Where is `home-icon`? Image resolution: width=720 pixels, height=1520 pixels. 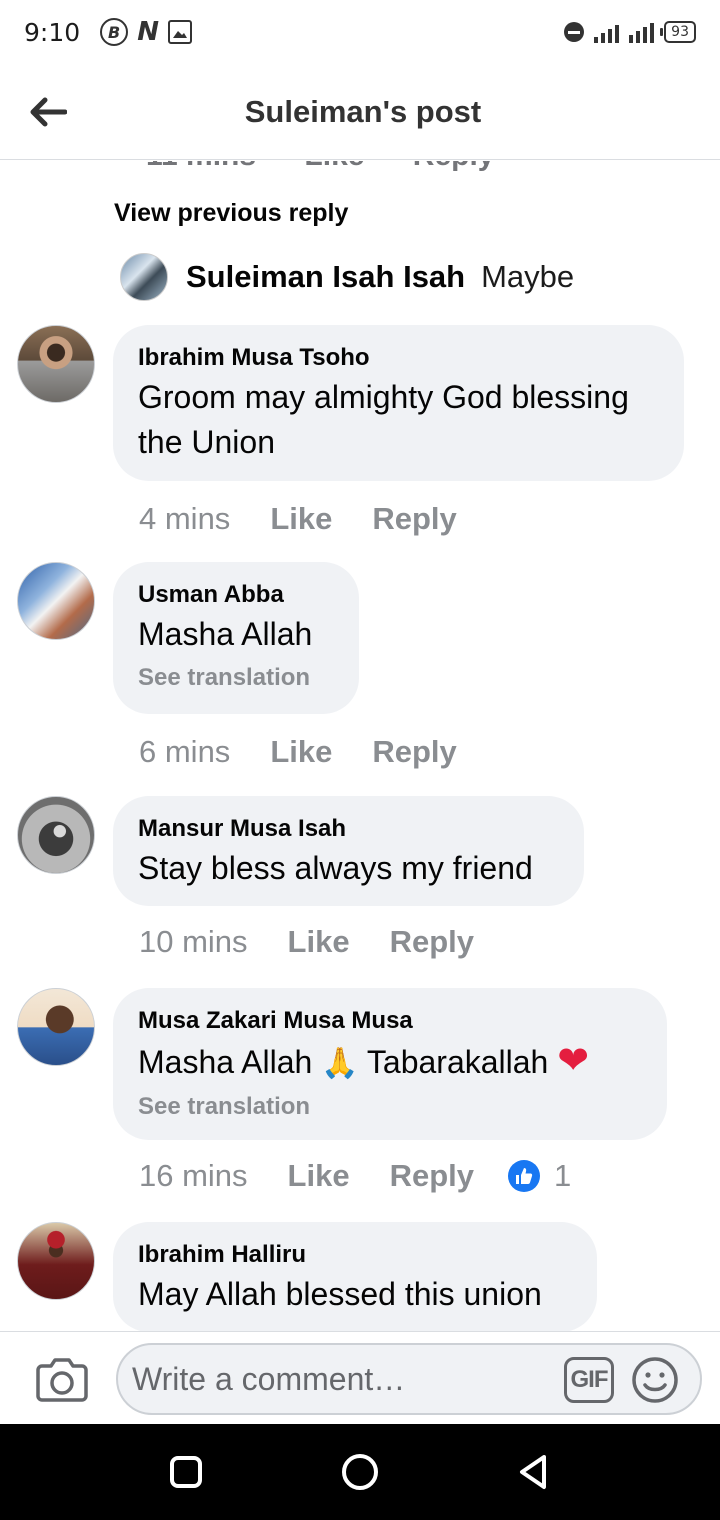
home-icon is located at coordinates (360, 1472).